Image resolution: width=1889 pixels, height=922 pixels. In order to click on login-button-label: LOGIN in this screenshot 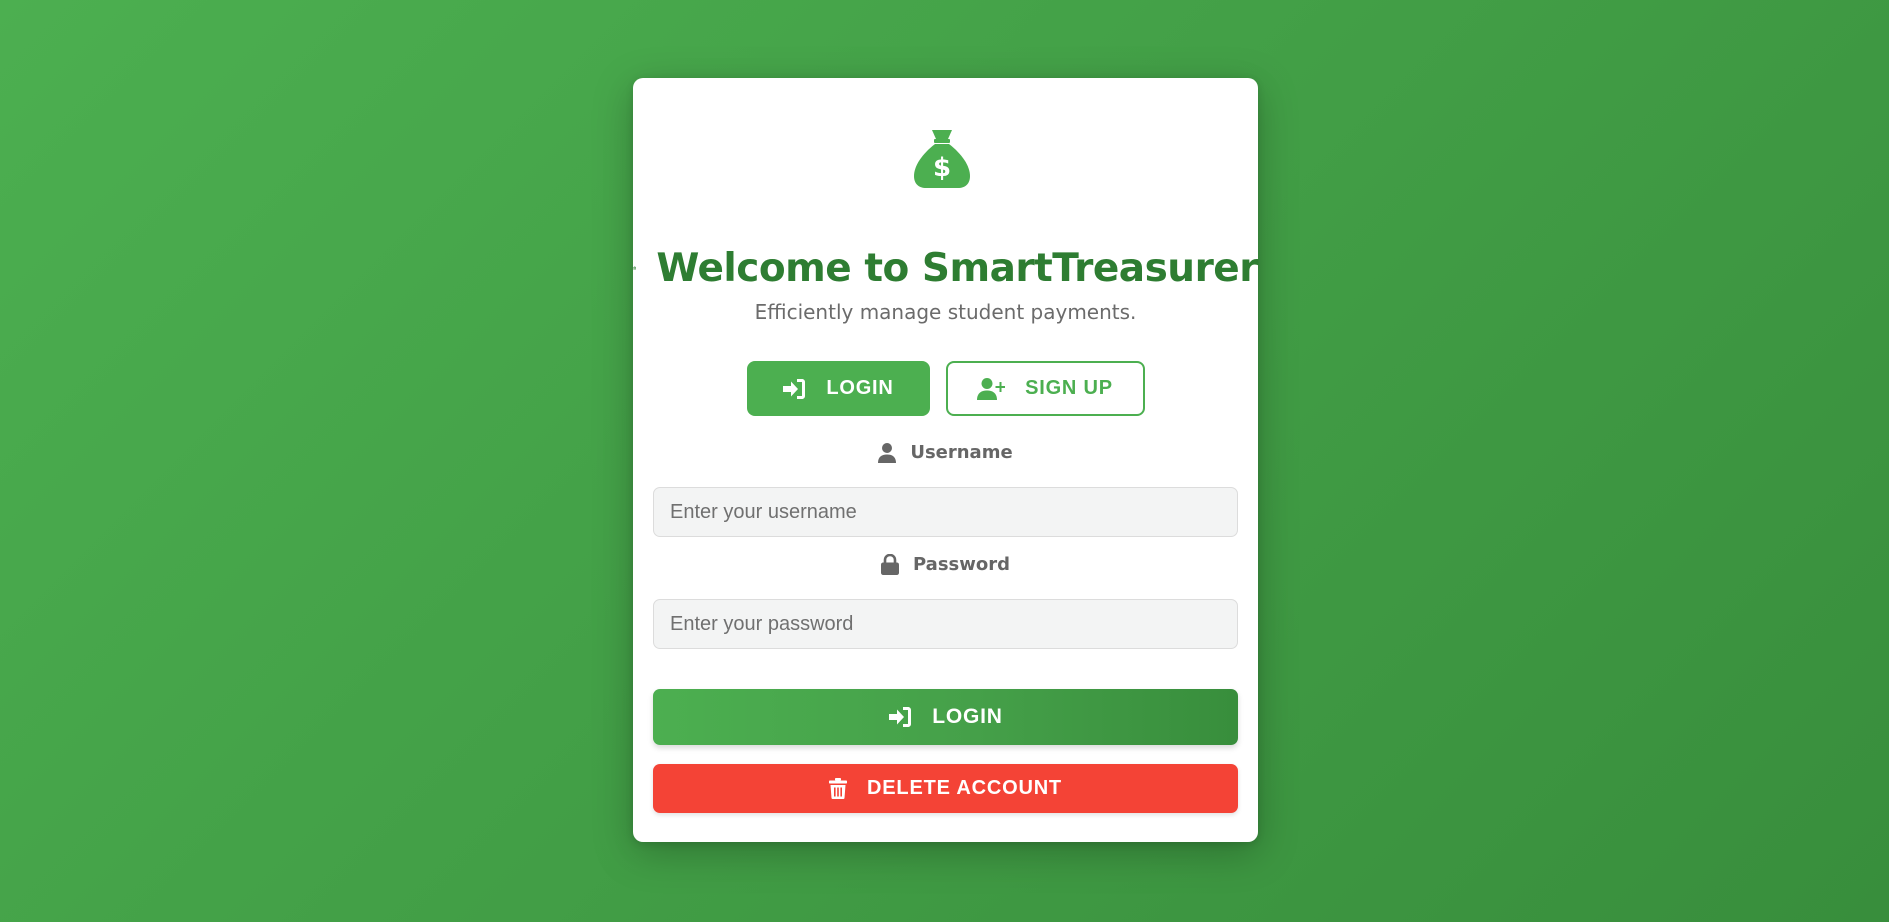, I will do `click(967, 716)`.